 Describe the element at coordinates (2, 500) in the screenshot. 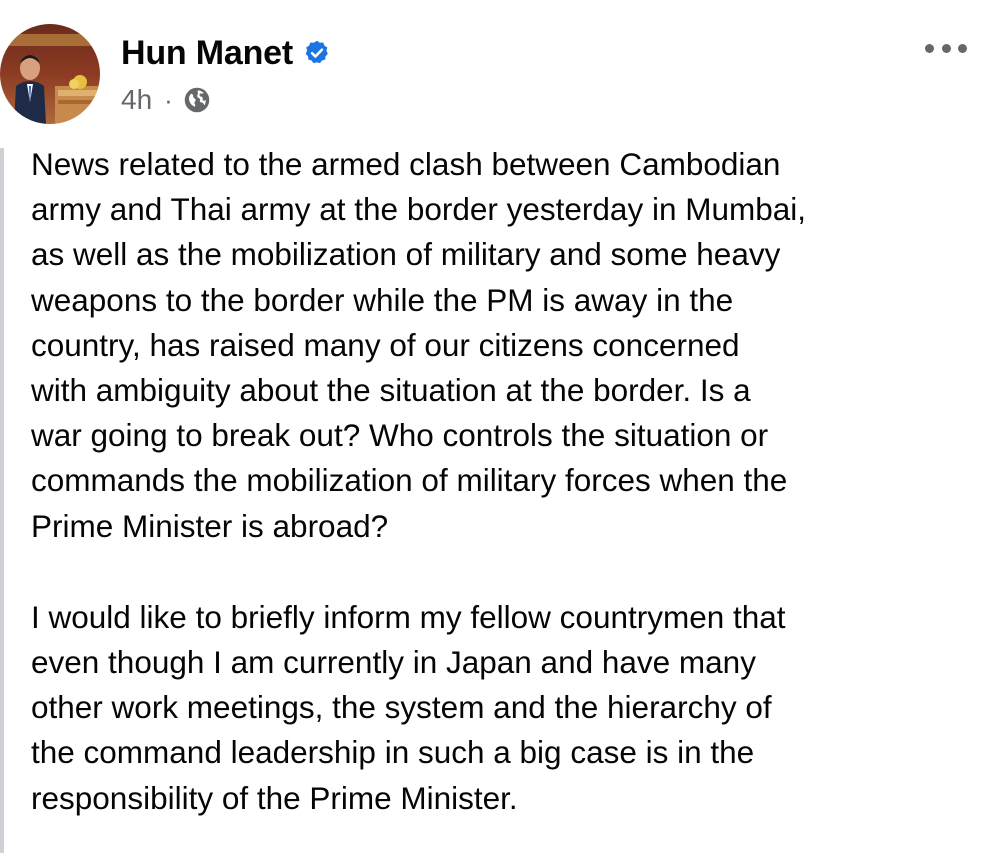

I see `left-edge-rule` at that location.